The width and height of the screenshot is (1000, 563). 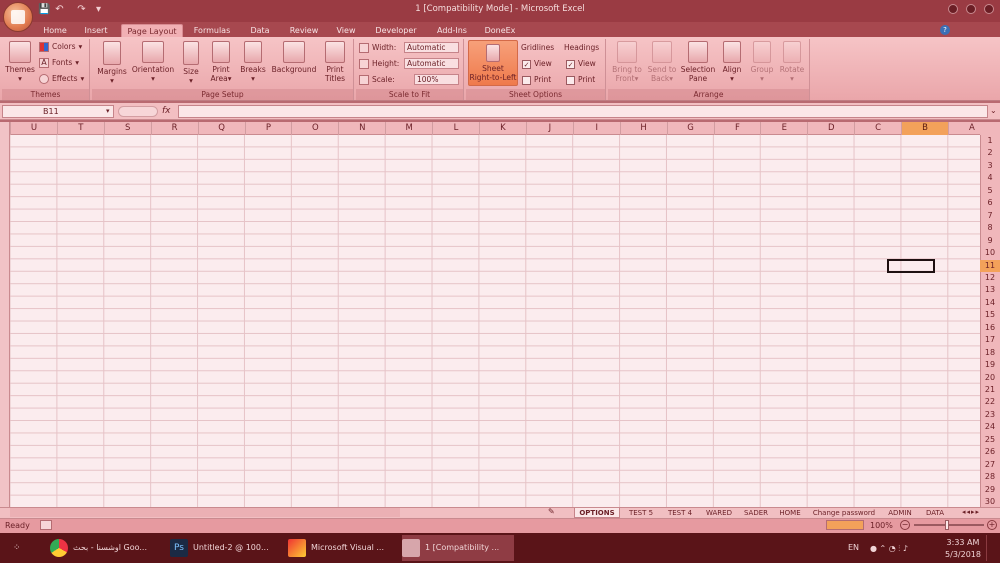 I want to click on tab-review: Review, so click(x=304, y=30).